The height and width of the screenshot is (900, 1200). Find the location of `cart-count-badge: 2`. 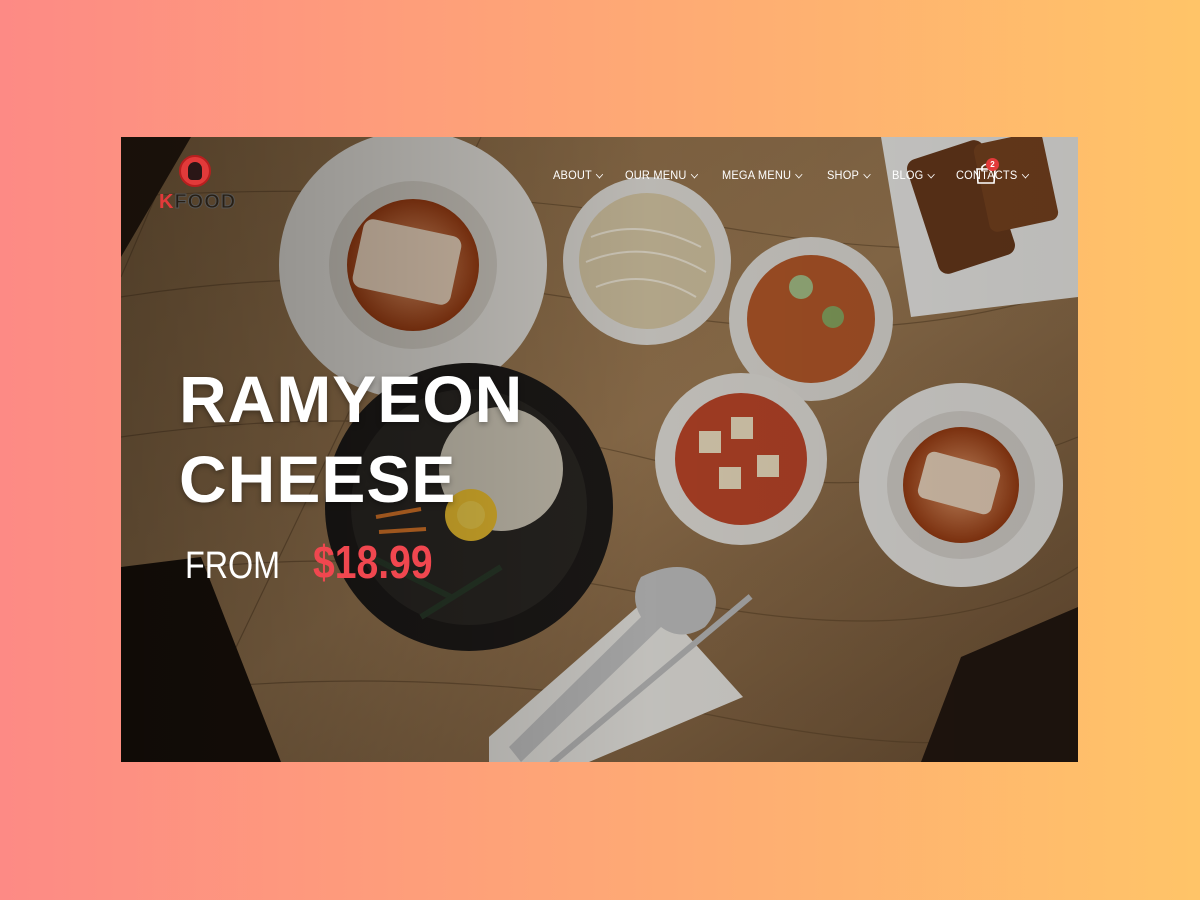

cart-count-badge: 2 is located at coordinates (992, 164).